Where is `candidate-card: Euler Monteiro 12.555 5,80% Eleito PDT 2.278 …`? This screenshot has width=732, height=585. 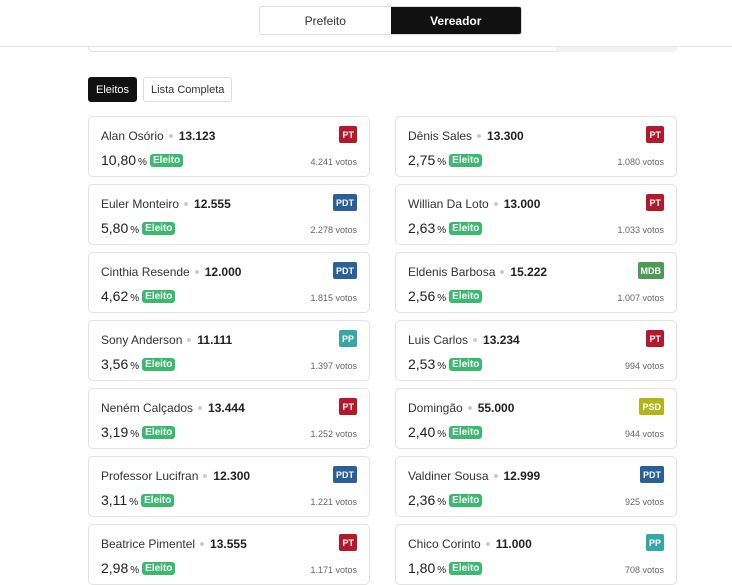 candidate-card: Euler Monteiro 12.555 5,80% Eleito PDT 2.278 … is located at coordinates (229, 214).